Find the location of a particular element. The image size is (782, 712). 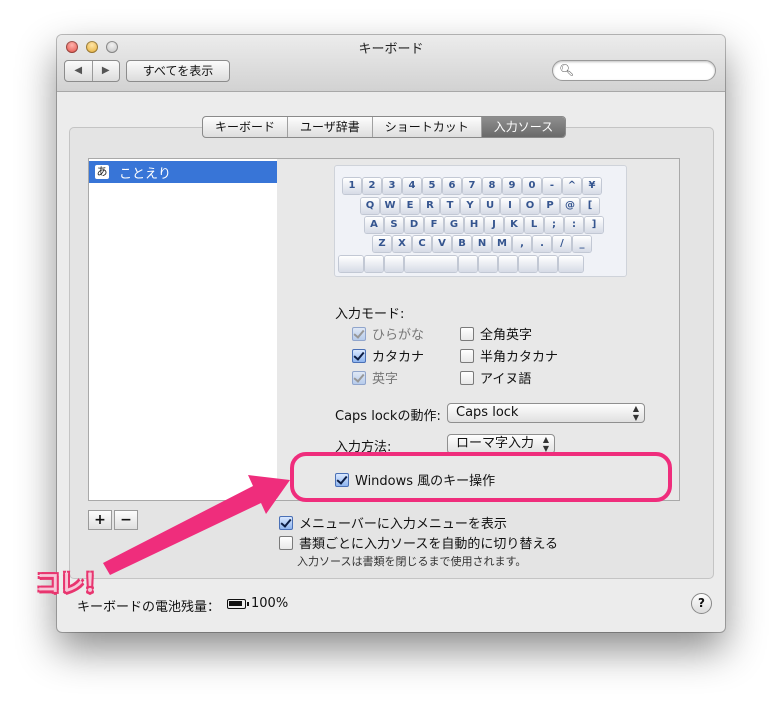

arrow-icon is located at coordinates (196, 525).